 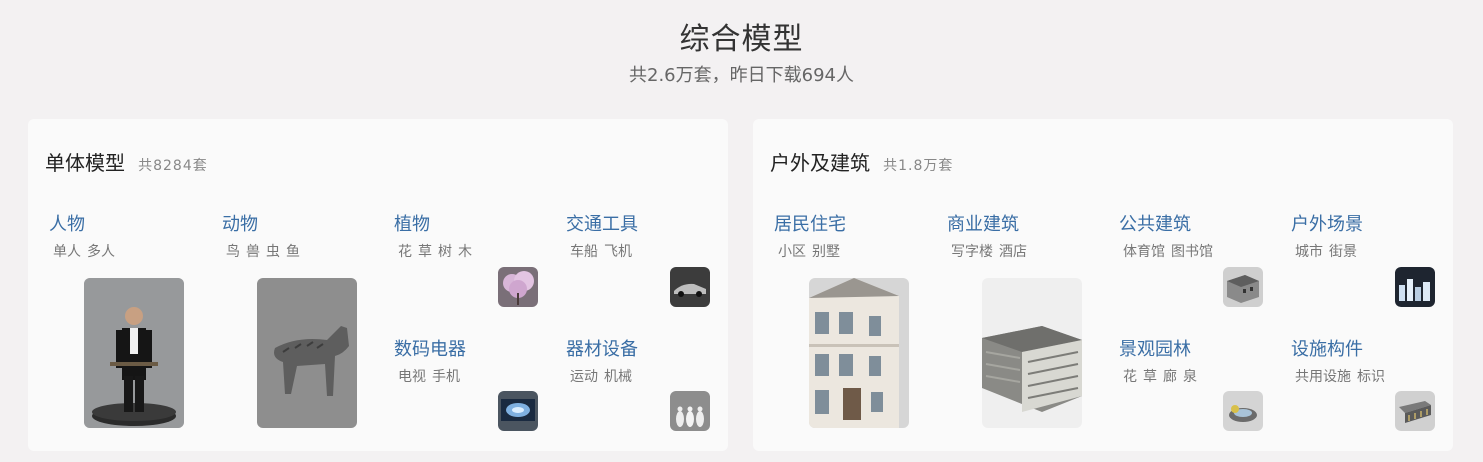 I want to click on subcategory-link: 体育馆, so click(x=1144, y=252).